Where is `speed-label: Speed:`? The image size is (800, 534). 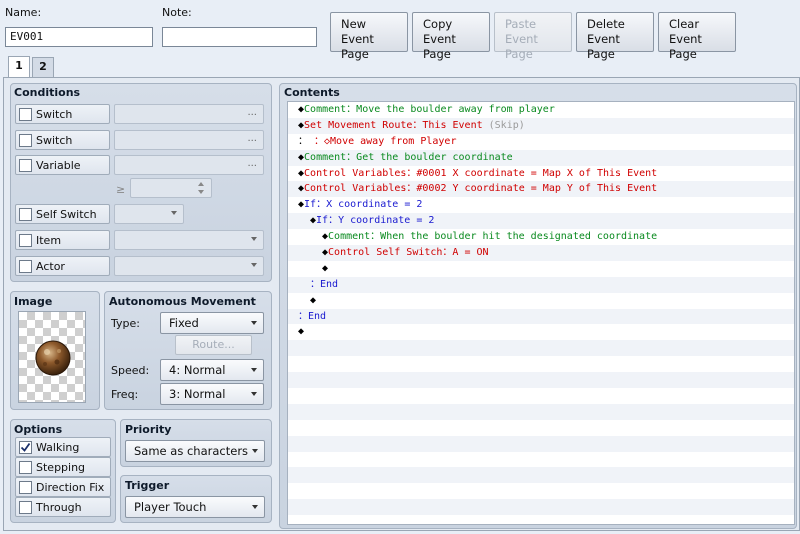
speed-label: Speed: is located at coordinates (130, 370).